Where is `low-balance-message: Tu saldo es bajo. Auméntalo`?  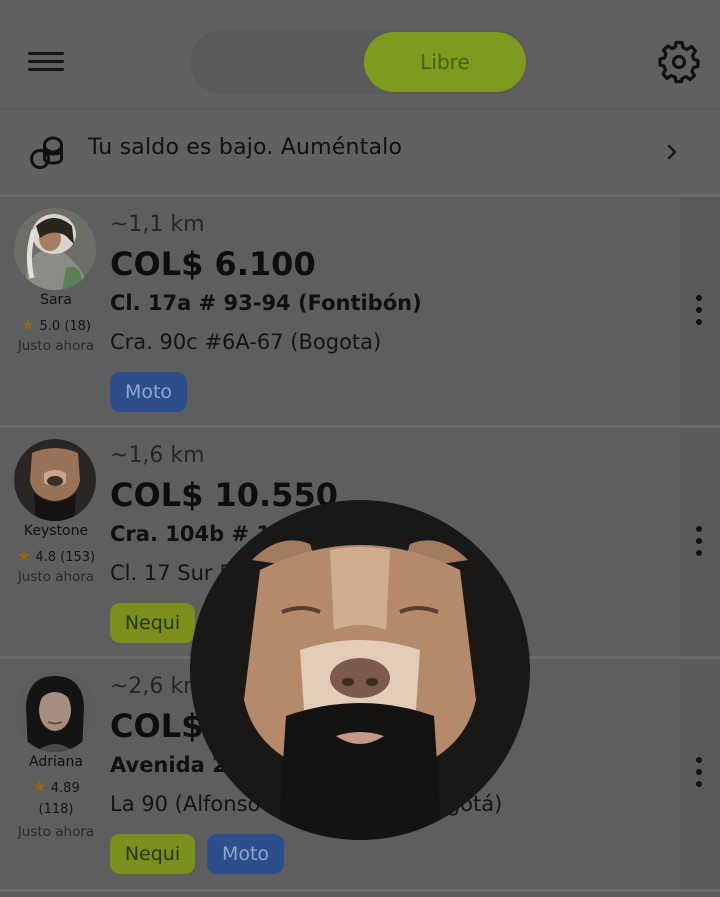 low-balance-message: Tu saldo es bajo. Auméntalo is located at coordinates (245, 147).